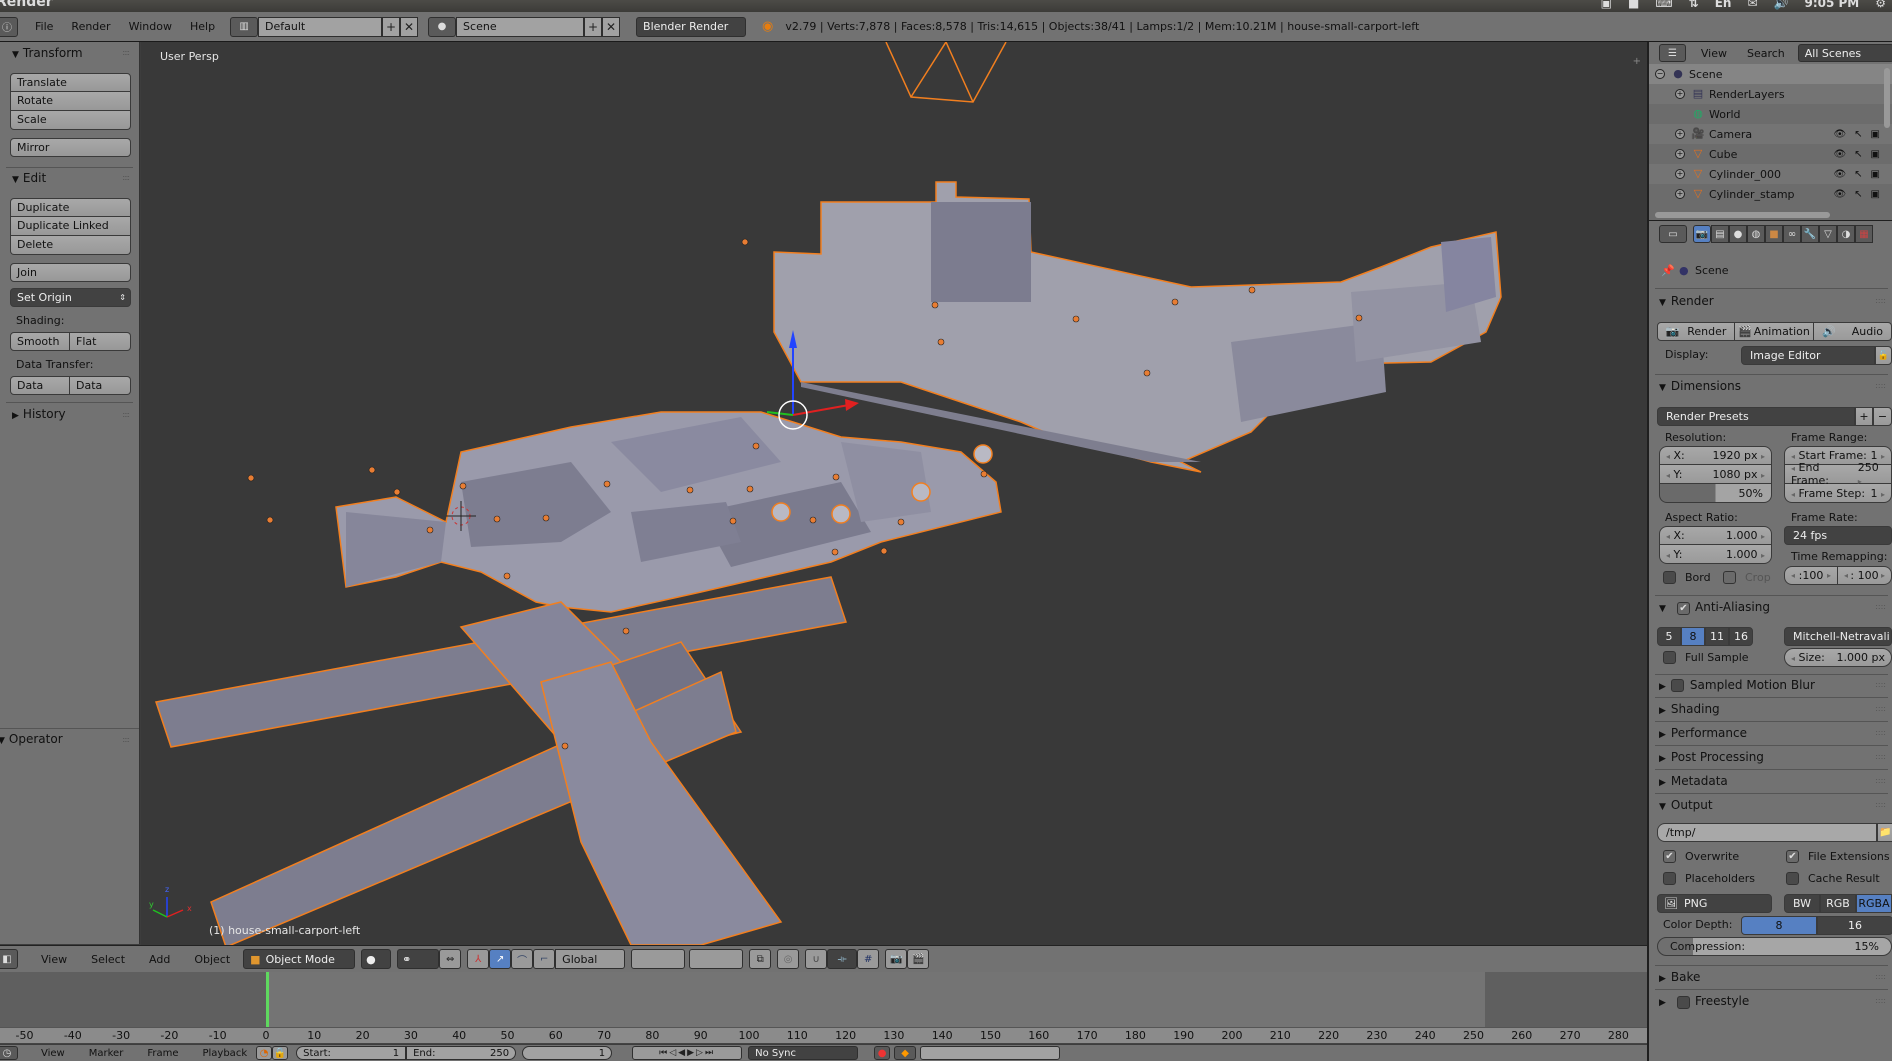 The width and height of the screenshot is (1892, 1061). I want to click on delete-button: Delete, so click(70, 245).